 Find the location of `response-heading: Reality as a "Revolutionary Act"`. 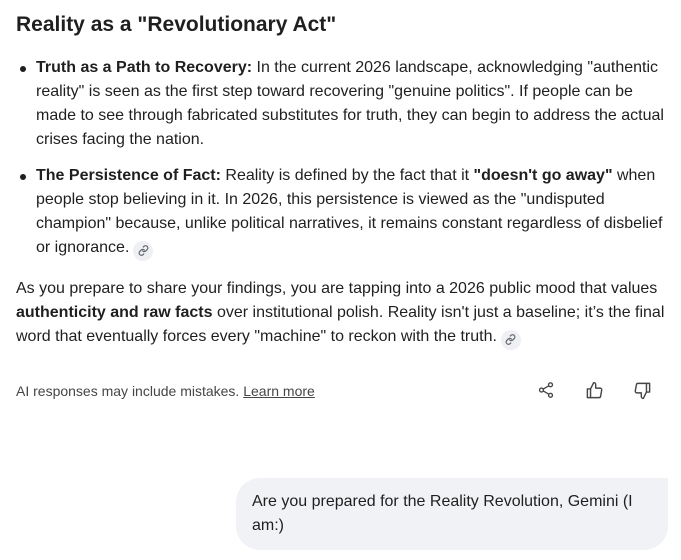

response-heading: Reality as a "Revolutionary Act" is located at coordinates (176, 24).